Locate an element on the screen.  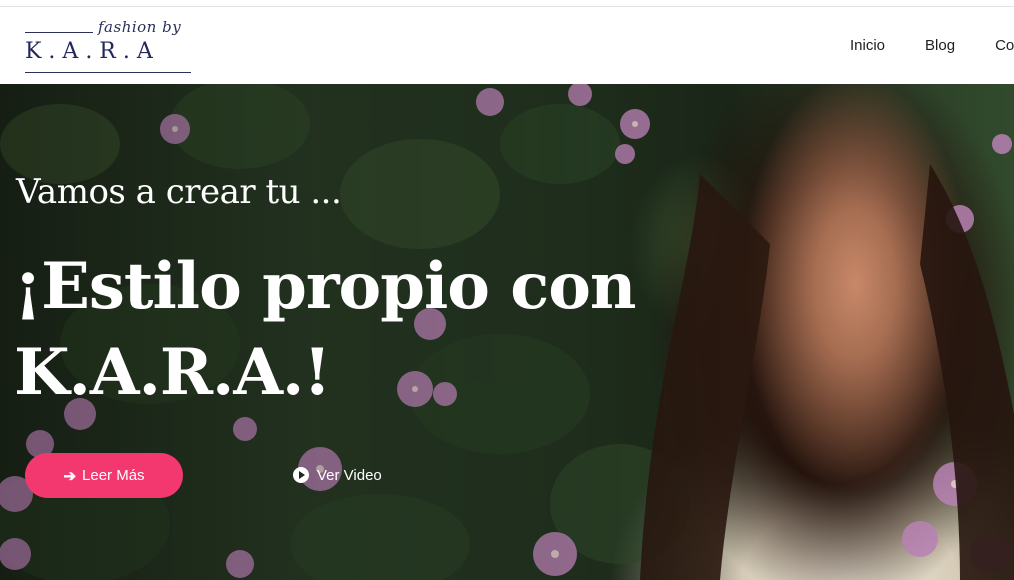
read-more-label: Leer Más is located at coordinates (113, 475).